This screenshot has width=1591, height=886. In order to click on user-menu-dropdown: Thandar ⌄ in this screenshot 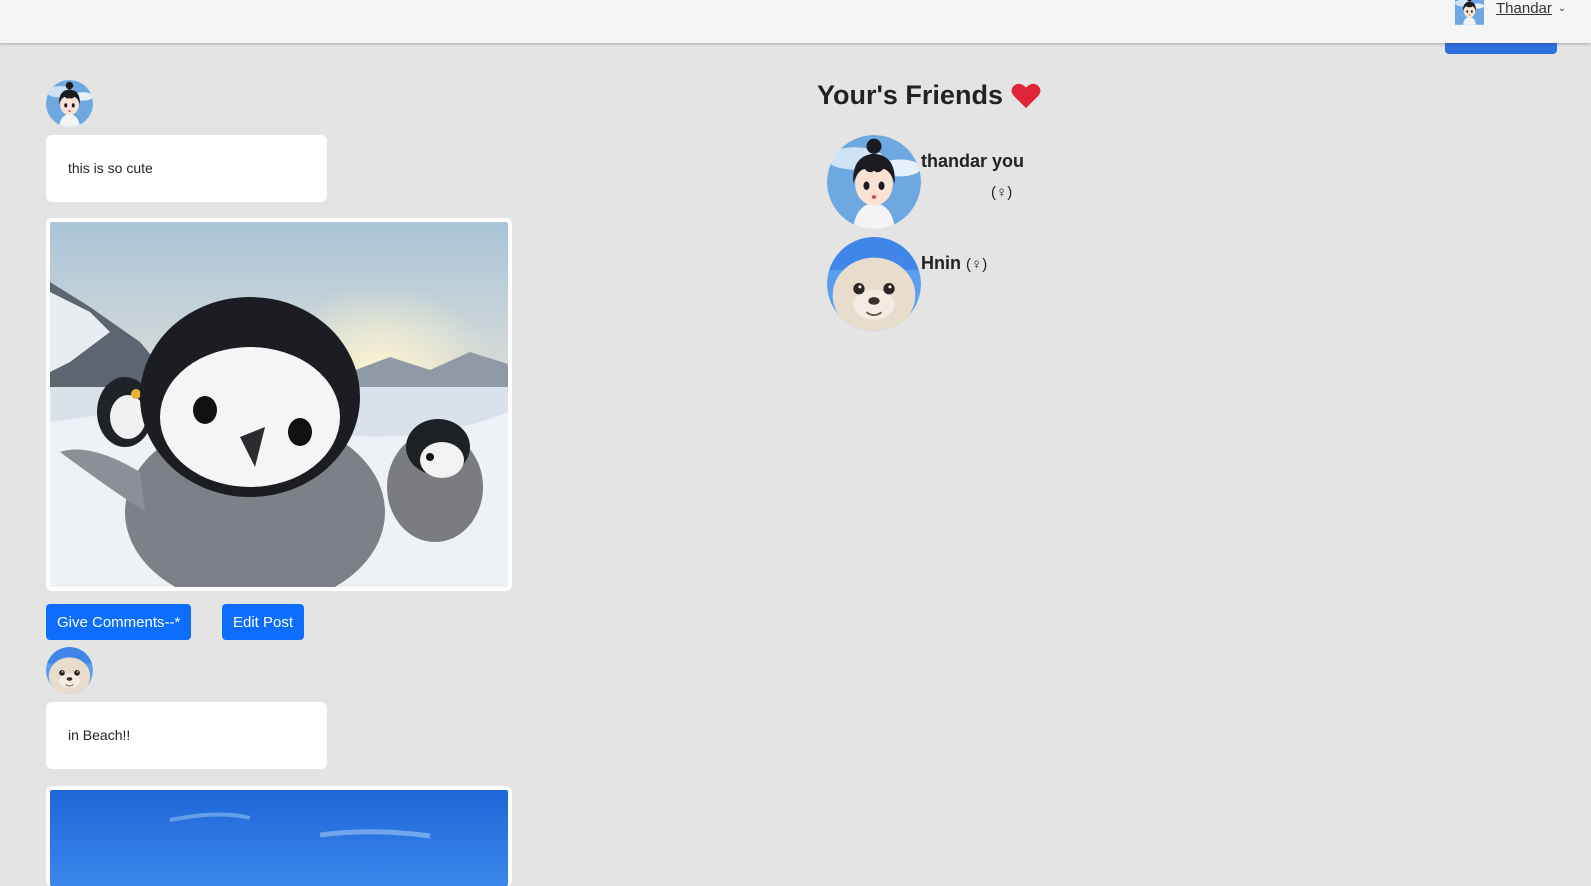, I will do `click(1507, 15)`.